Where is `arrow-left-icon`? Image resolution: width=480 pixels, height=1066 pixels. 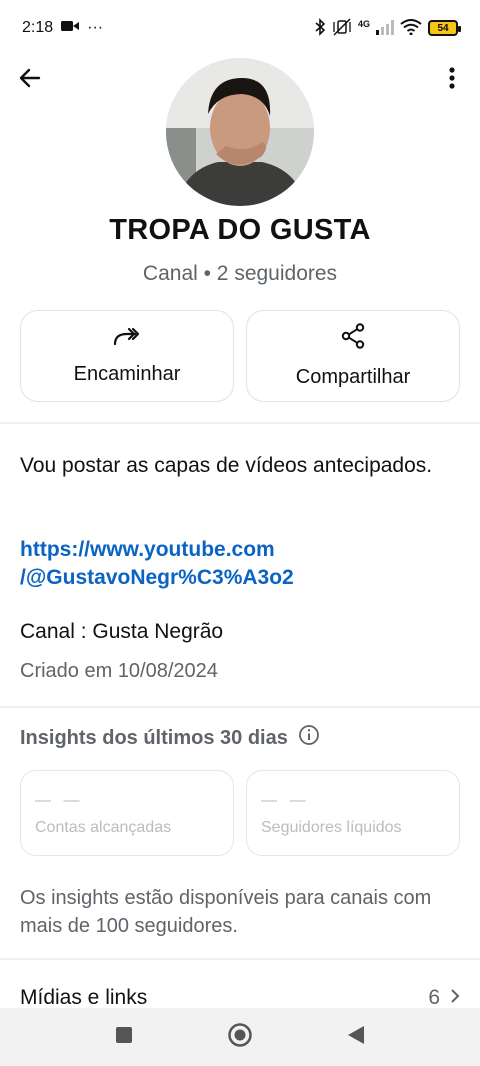 arrow-left-icon is located at coordinates (30, 80).